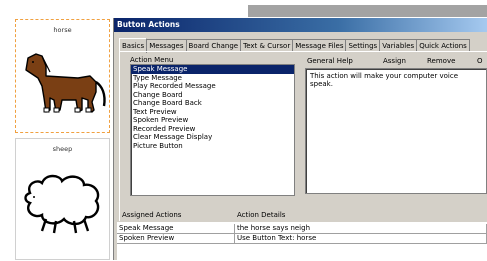 The width and height of the screenshot is (487, 261). I want to click on horse-icon, so click(65, 83).